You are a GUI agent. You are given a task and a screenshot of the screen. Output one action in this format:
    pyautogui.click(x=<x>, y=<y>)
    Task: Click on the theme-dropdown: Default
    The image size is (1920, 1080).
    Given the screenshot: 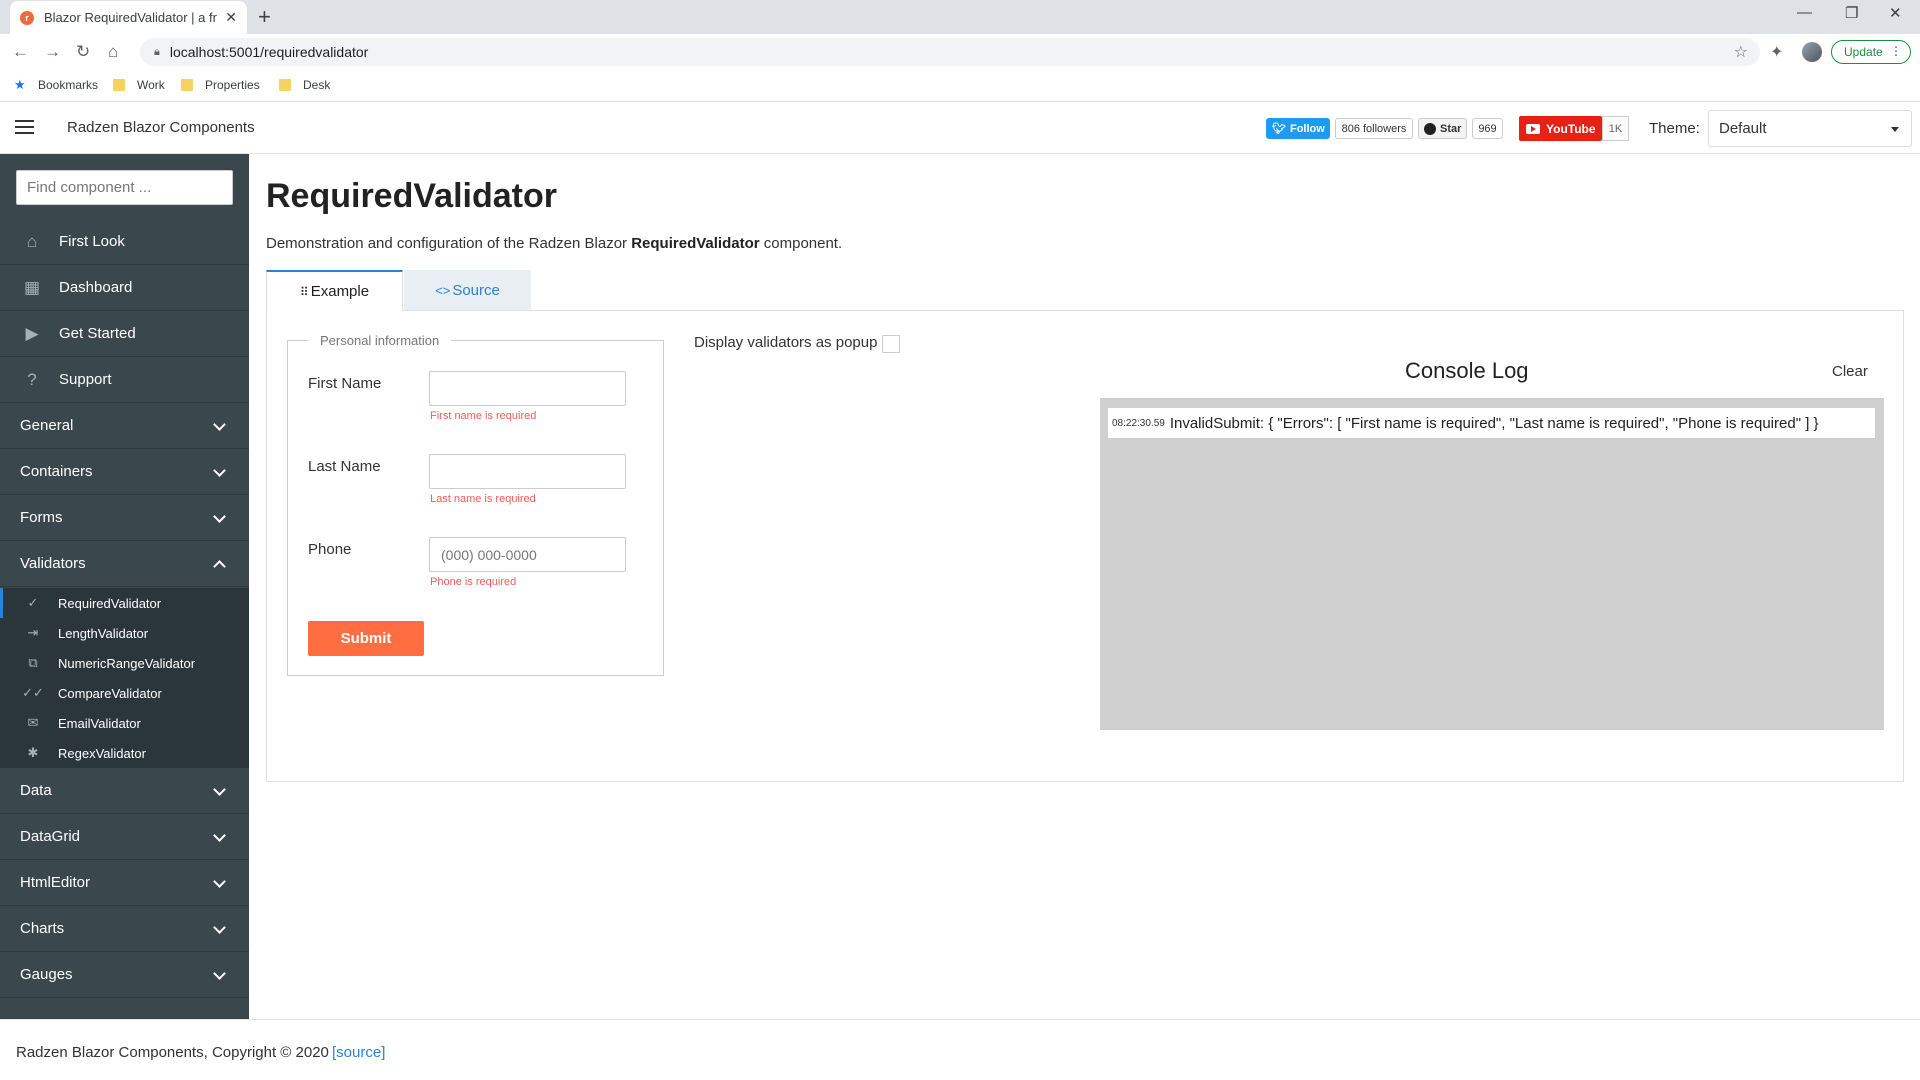 What is the action you would take?
    pyautogui.click(x=1810, y=128)
    